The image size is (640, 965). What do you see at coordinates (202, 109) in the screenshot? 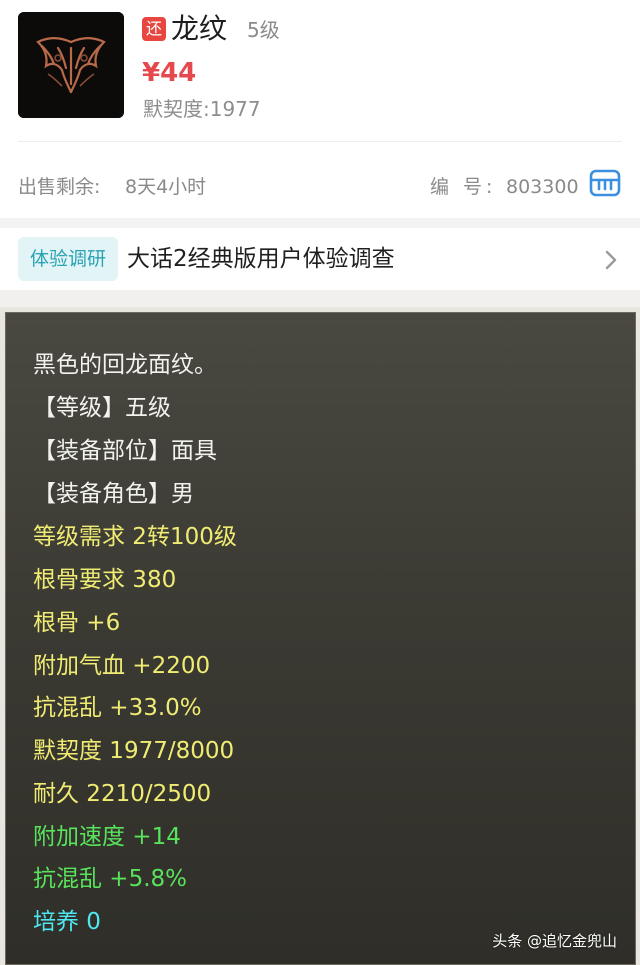
I see `item-tacit: 默契度:1977` at bounding box center [202, 109].